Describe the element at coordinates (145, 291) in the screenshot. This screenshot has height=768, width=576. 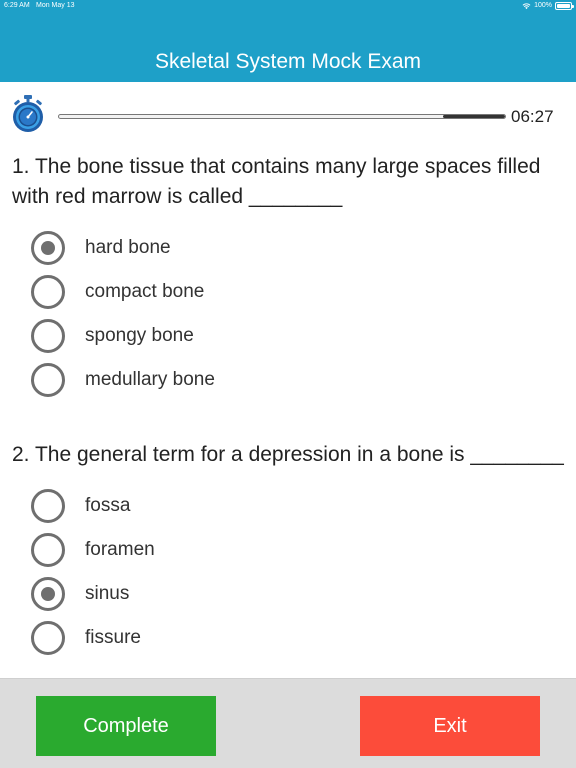
I see `option-label: compact bone` at that location.